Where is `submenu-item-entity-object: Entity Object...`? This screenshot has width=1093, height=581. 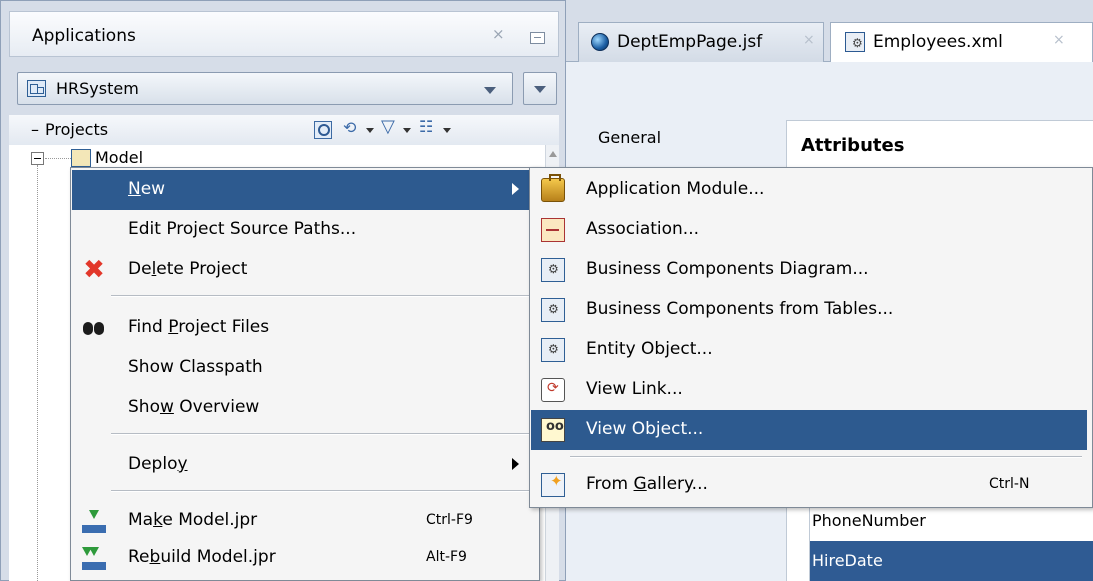 submenu-item-entity-object: Entity Object... is located at coordinates (809, 350).